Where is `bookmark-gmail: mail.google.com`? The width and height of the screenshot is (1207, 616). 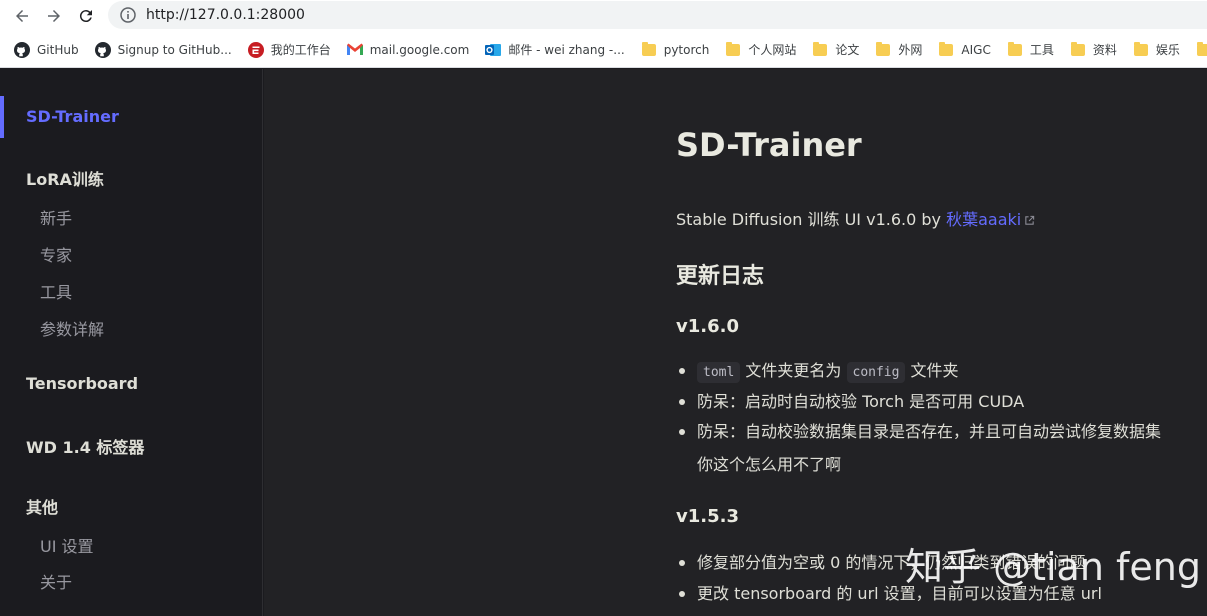 bookmark-gmail: mail.google.com is located at coordinates (408, 50).